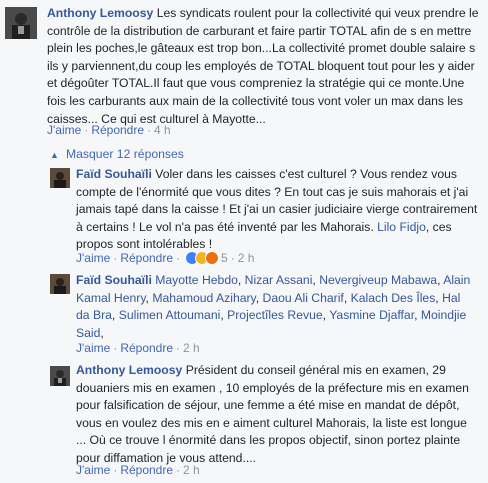  What do you see at coordinates (224, 258) in the screenshot?
I see `reaction-count: 5` at bounding box center [224, 258].